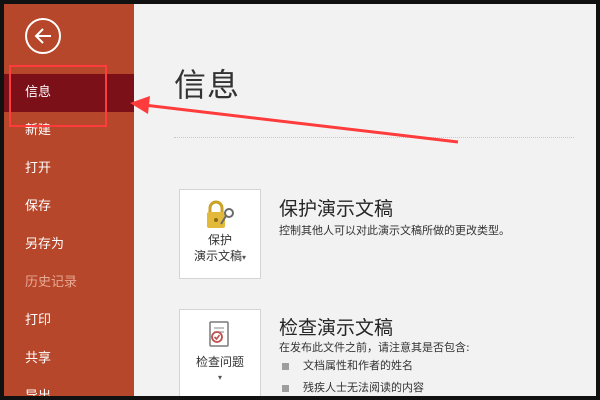 The width and height of the screenshot is (600, 400). What do you see at coordinates (219, 334) in the screenshot?
I see `inspect-document-icon` at bounding box center [219, 334].